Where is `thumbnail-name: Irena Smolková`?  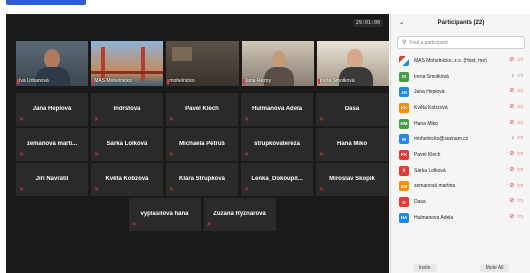
thumbnail-name: Irena Smolková is located at coordinates (337, 81).